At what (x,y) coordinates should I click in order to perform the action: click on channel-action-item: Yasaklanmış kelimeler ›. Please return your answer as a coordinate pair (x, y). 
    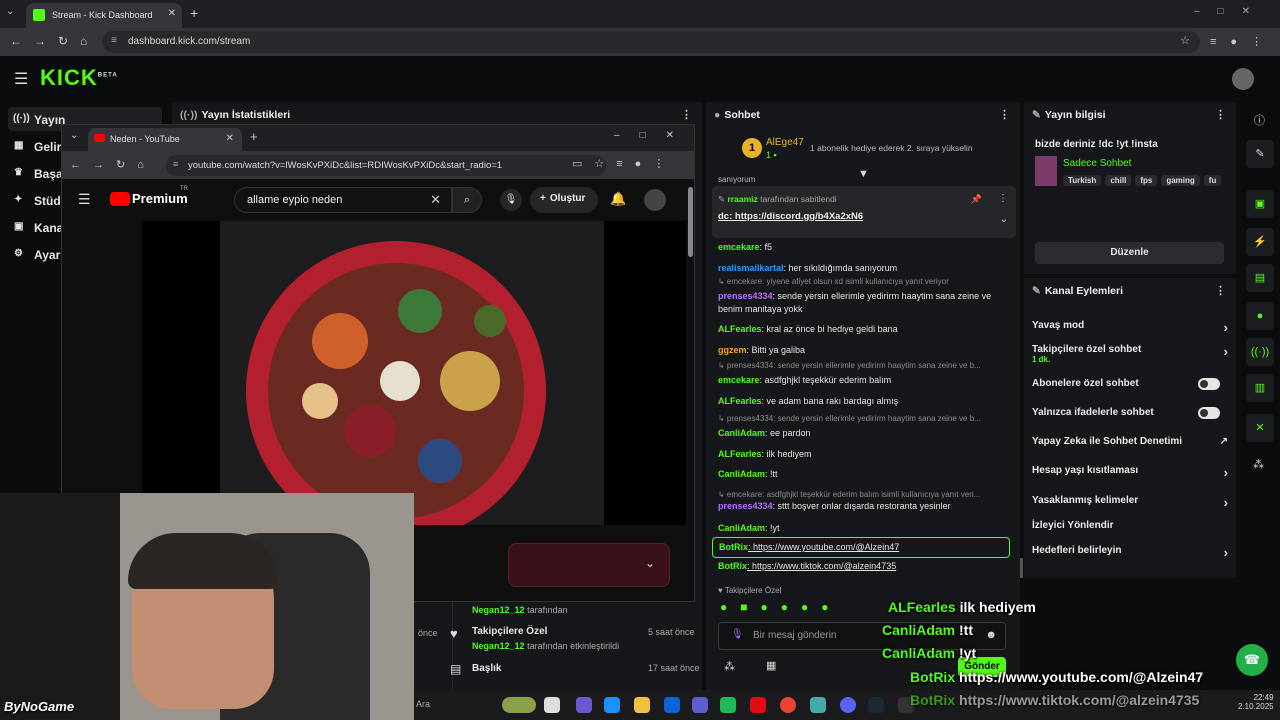
    Looking at the image, I should click on (1130, 502).